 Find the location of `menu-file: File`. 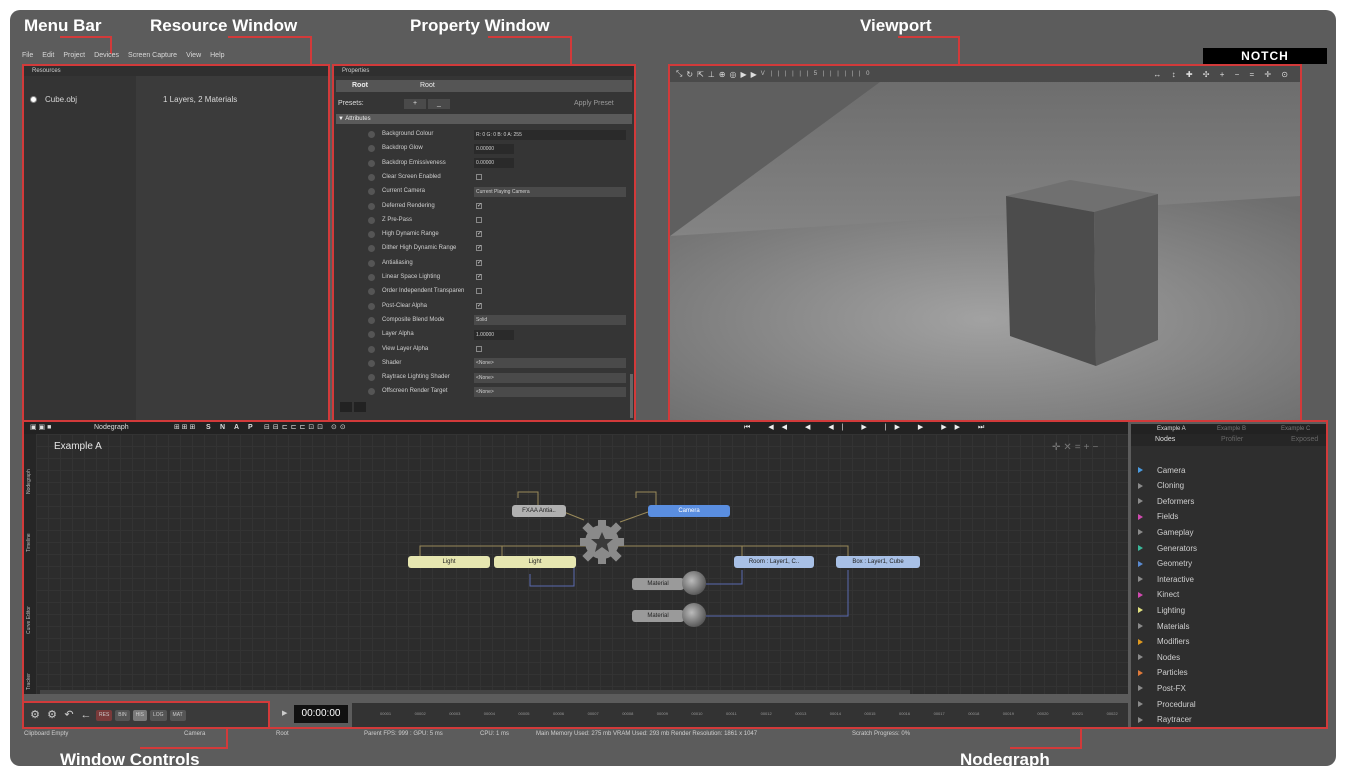

menu-file: File is located at coordinates (27, 58).